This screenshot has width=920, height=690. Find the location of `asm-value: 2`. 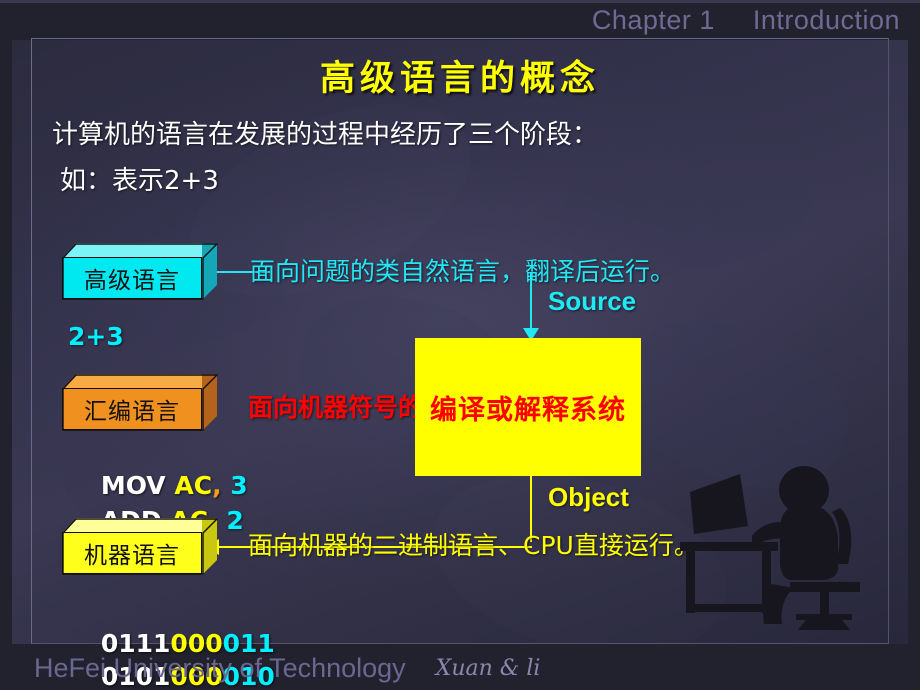

asm-value: 2 is located at coordinates (235, 520).